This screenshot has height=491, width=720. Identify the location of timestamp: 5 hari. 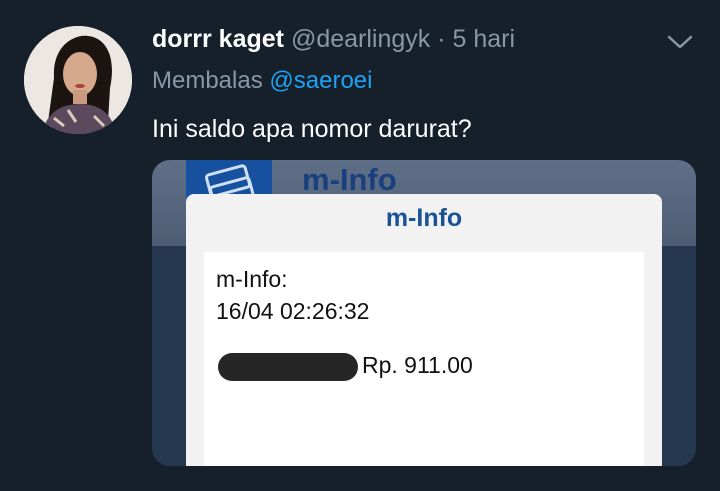
(484, 39).